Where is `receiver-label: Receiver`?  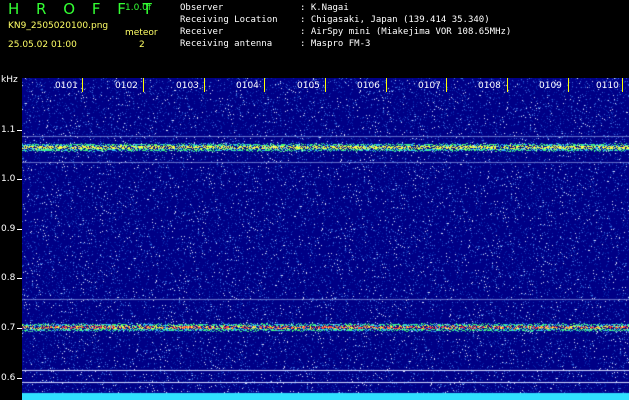
receiver-label: Receiver is located at coordinates (202, 32).